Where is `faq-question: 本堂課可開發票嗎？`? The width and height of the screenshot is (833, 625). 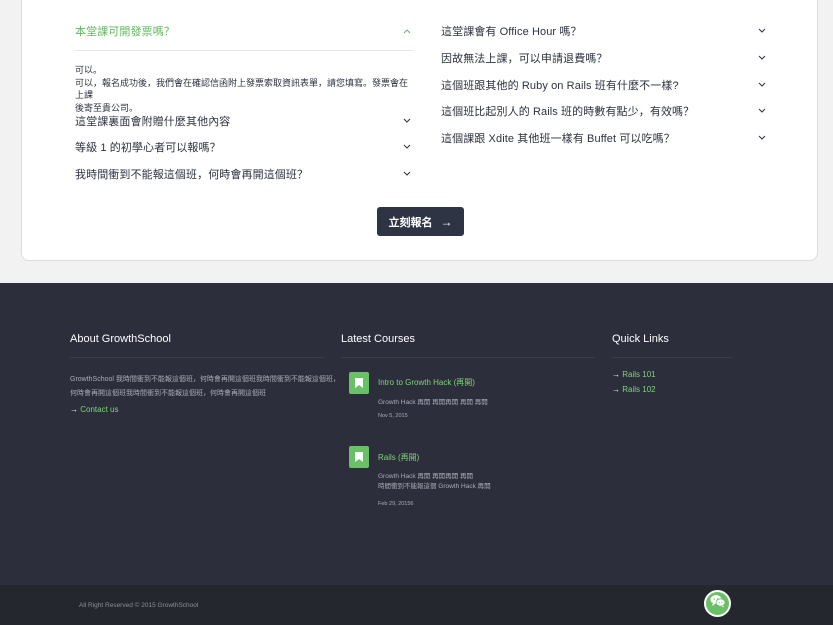 faq-question: 本堂課可開發票嗎？ is located at coordinates (125, 32).